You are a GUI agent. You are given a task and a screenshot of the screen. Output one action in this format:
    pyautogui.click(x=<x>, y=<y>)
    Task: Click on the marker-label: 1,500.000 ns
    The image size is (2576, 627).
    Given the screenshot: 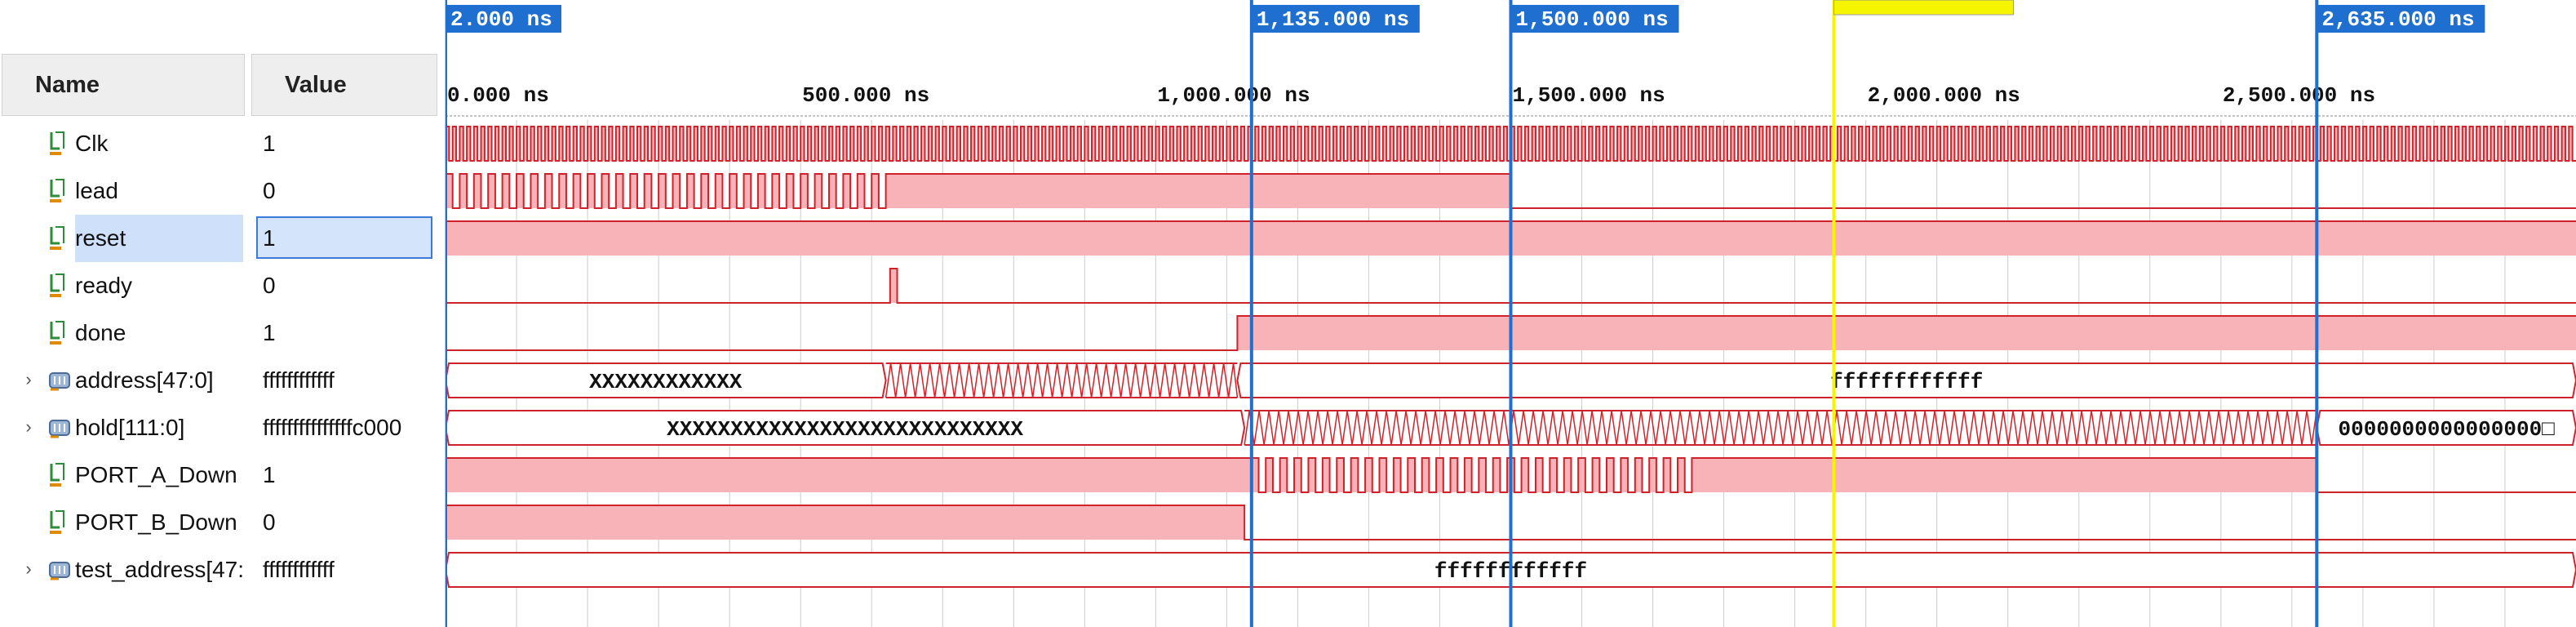 What is the action you would take?
    pyautogui.click(x=1594, y=19)
    